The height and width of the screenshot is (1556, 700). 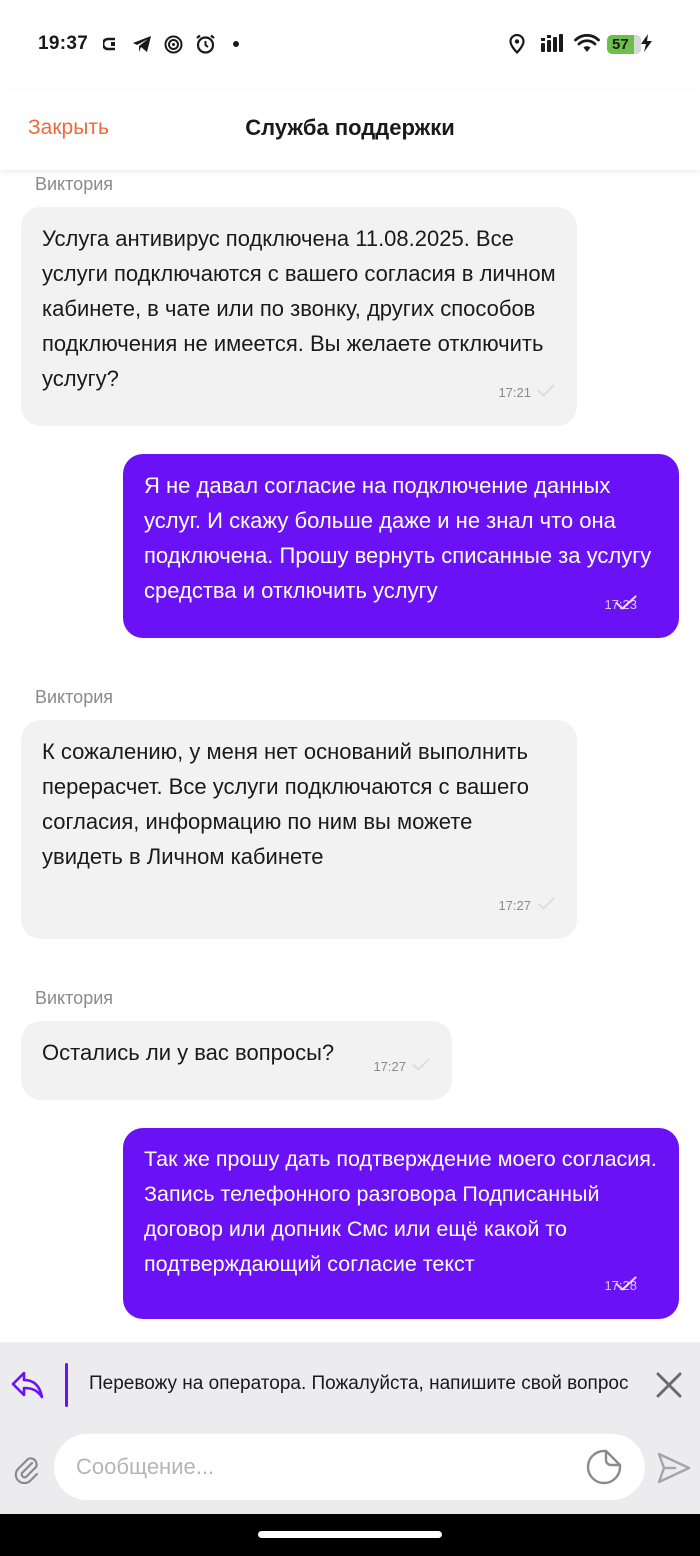 What do you see at coordinates (142, 44) in the screenshot?
I see `telegram-icon` at bounding box center [142, 44].